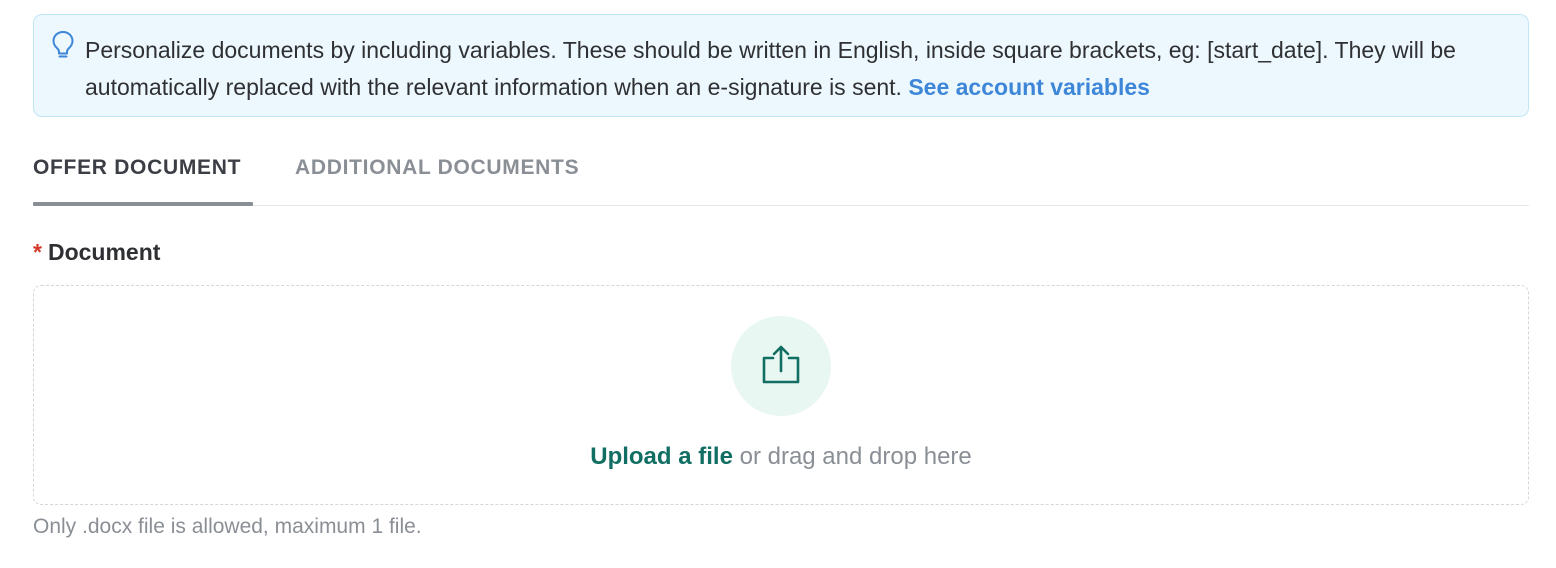  I want to click on tab-additional-documents: ADDITIONAL DOCUMENTS, so click(437, 168).